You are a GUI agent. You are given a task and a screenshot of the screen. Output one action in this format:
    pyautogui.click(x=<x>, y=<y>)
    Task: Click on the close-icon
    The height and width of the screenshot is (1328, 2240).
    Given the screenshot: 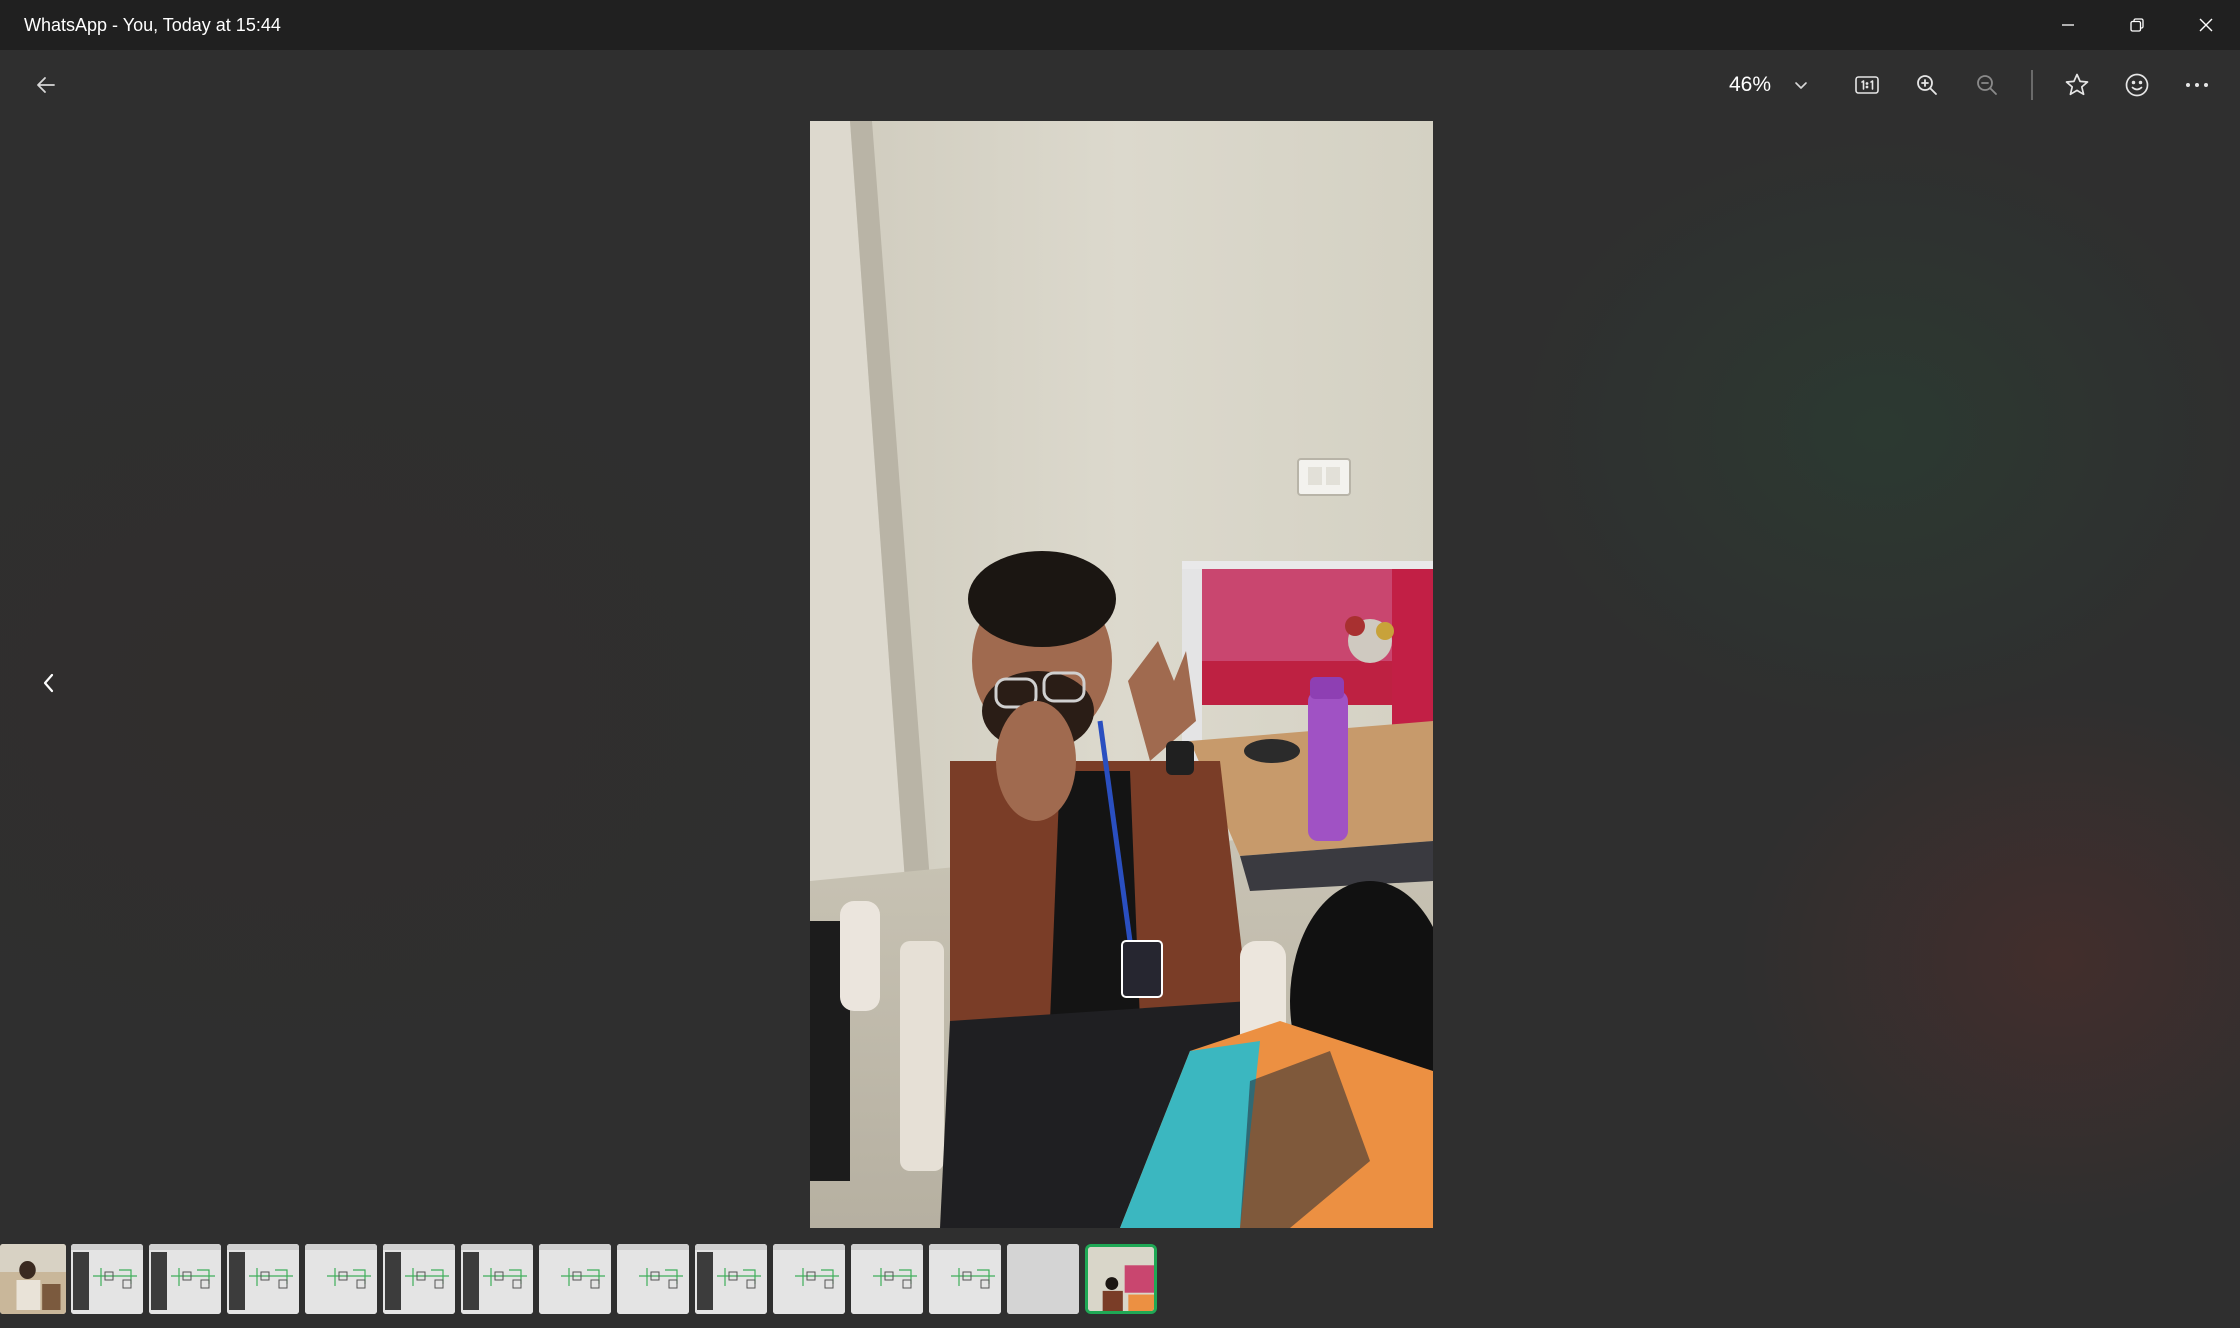 What is the action you would take?
    pyautogui.click(x=2205, y=25)
    